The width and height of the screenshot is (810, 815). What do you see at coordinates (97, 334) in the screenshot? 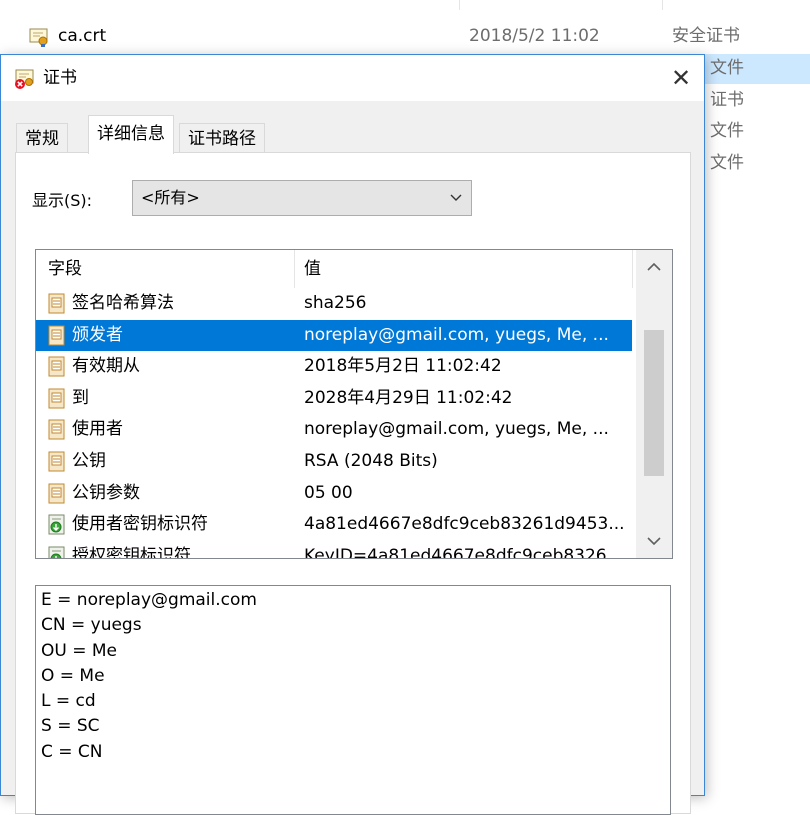
I see `row-field: 颁发者` at bounding box center [97, 334].